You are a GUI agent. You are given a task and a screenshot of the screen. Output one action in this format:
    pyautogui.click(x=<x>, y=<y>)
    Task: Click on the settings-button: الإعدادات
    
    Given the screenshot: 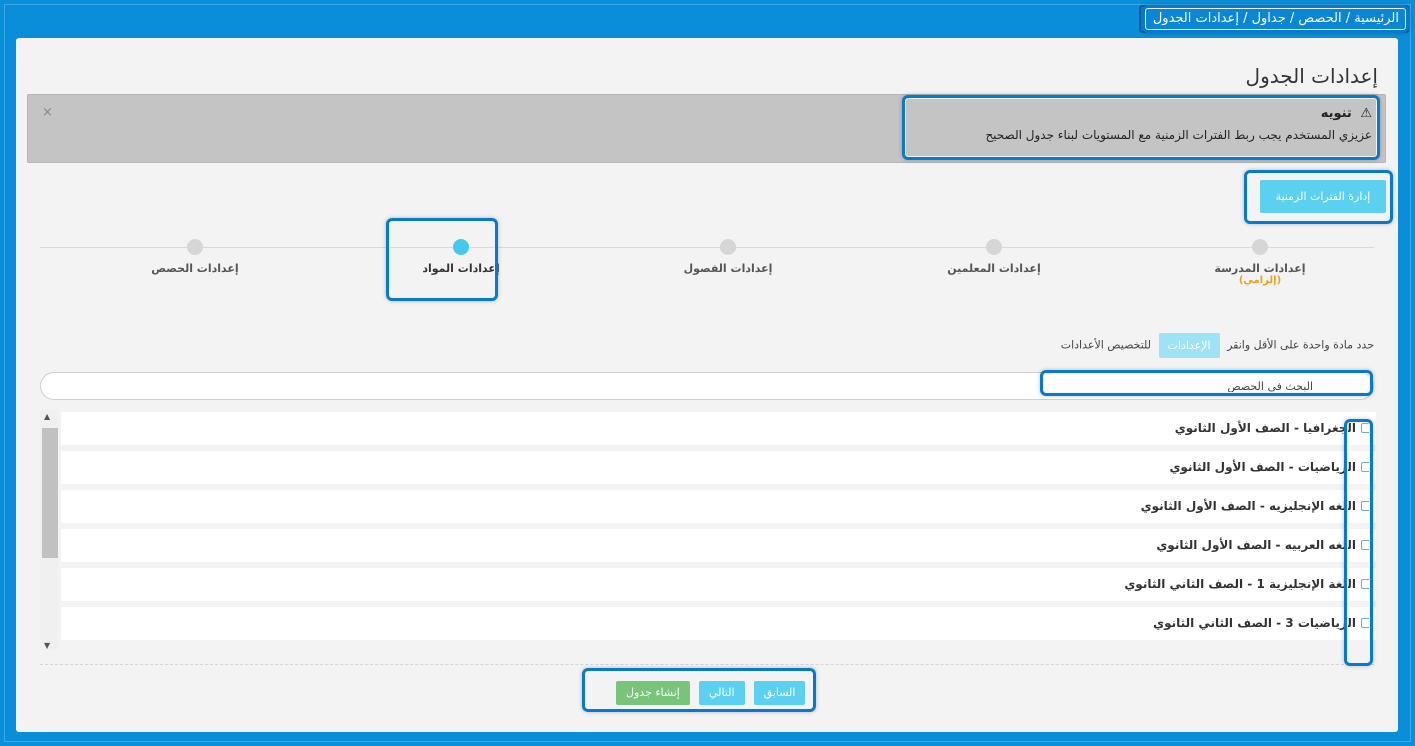 What is the action you would take?
    pyautogui.click(x=1189, y=345)
    